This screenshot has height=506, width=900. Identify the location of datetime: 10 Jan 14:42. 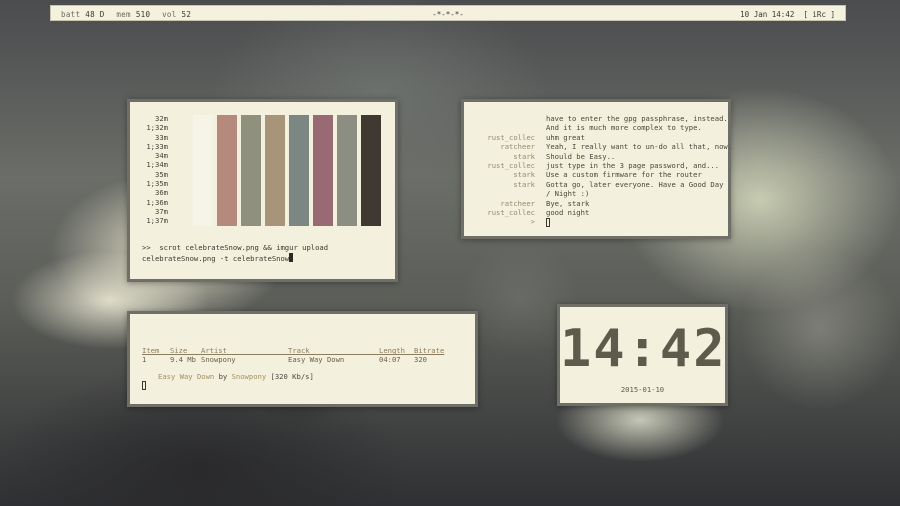
(767, 14).